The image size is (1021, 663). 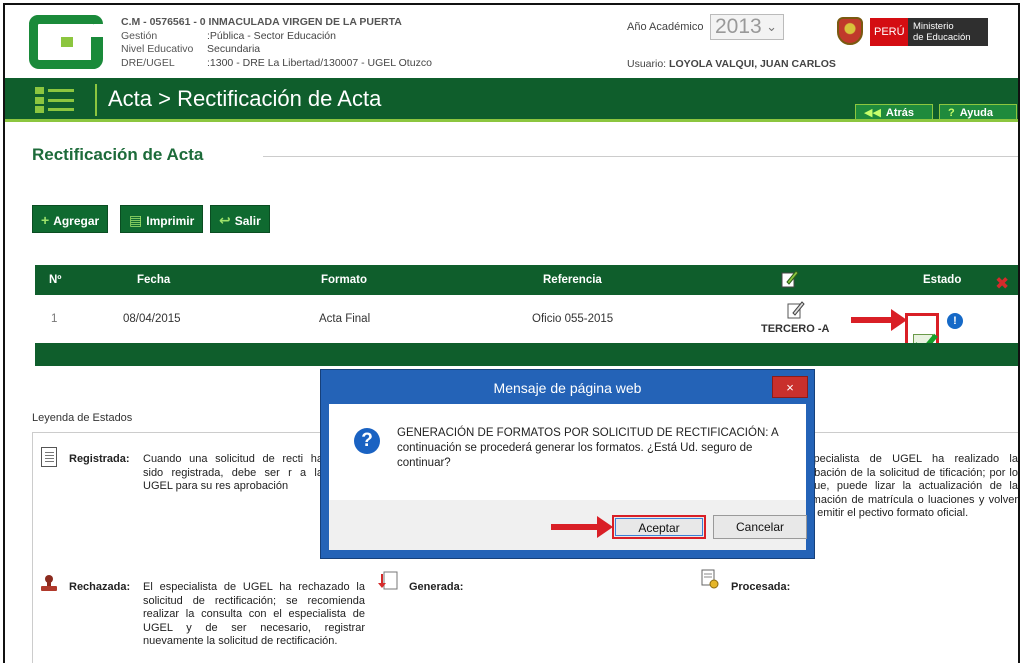 I want to click on cell-seccion: TERCERO -A, so click(x=795, y=329).